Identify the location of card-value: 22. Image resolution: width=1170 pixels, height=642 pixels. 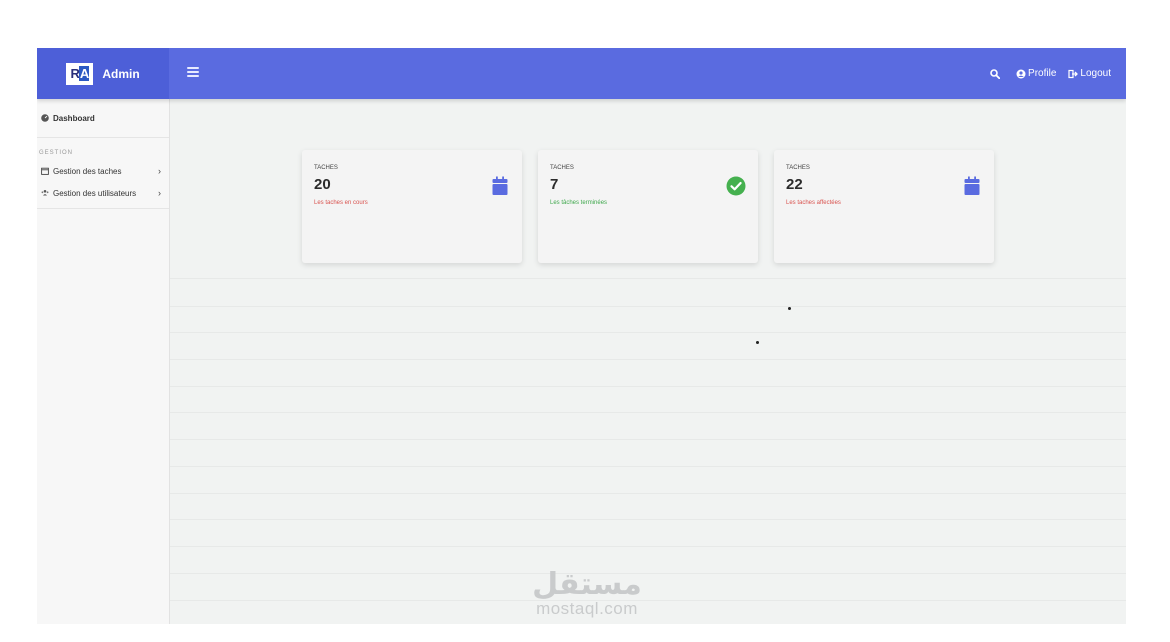
(794, 184).